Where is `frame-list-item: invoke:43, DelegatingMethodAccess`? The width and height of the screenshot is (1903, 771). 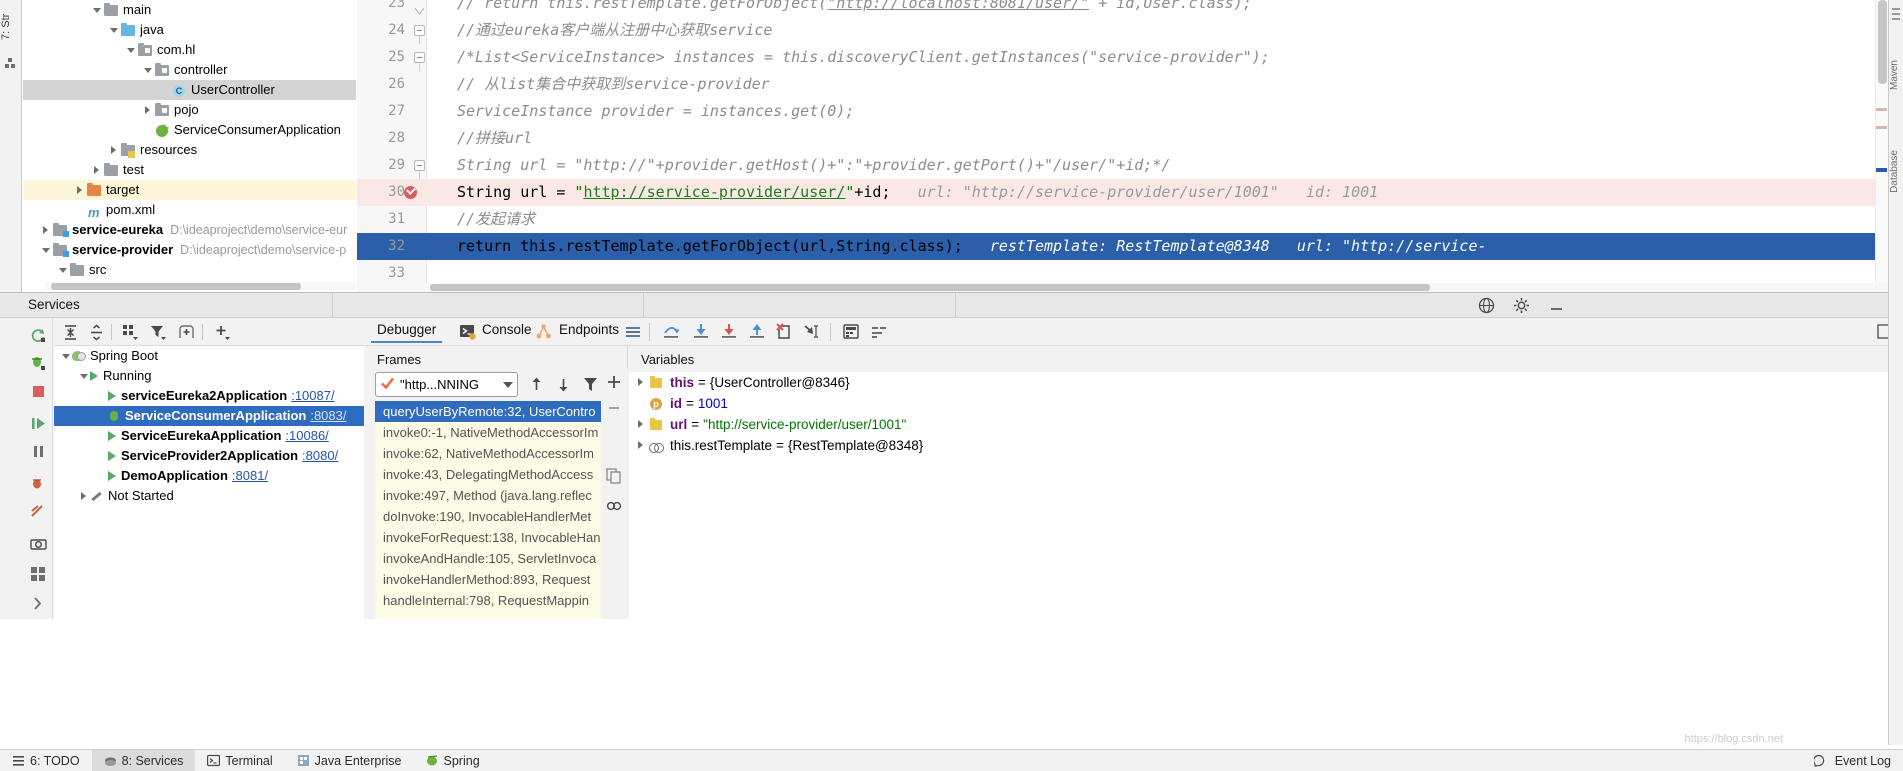
frame-list-item: invoke:43, DelegatingMethodAccess is located at coordinates (501, 474).